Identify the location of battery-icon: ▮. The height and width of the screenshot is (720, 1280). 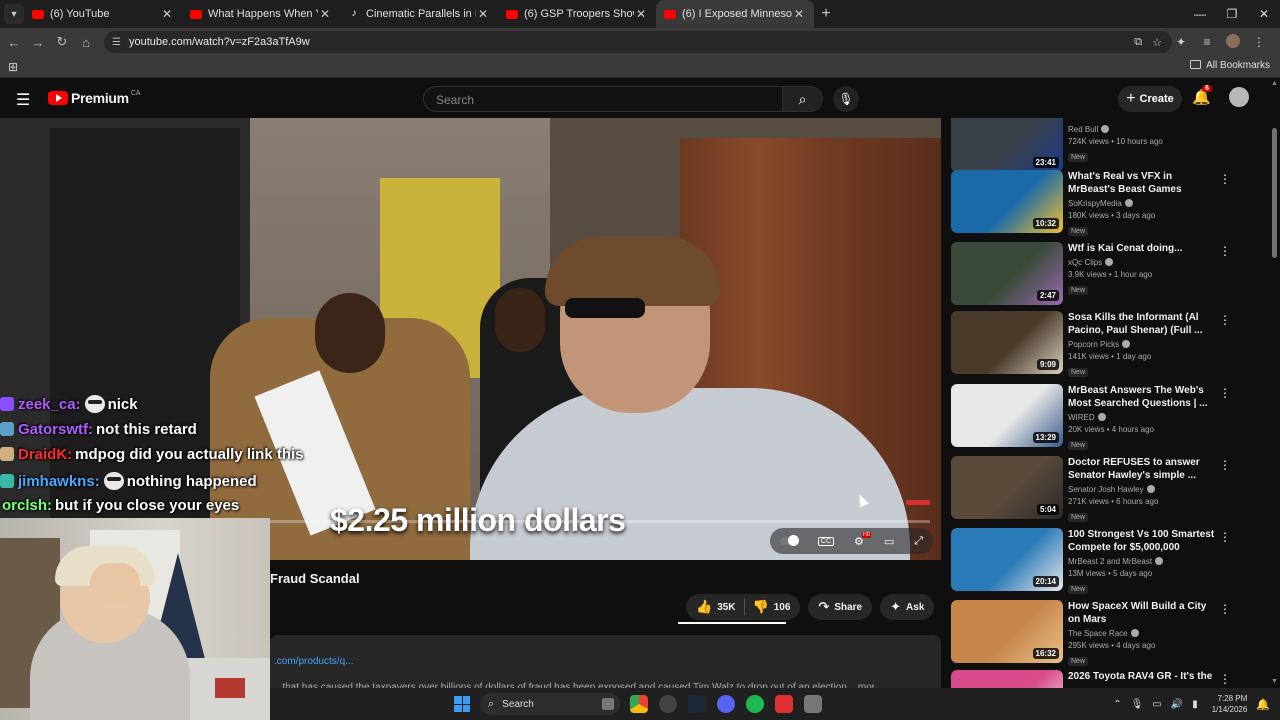
(1195, 704).